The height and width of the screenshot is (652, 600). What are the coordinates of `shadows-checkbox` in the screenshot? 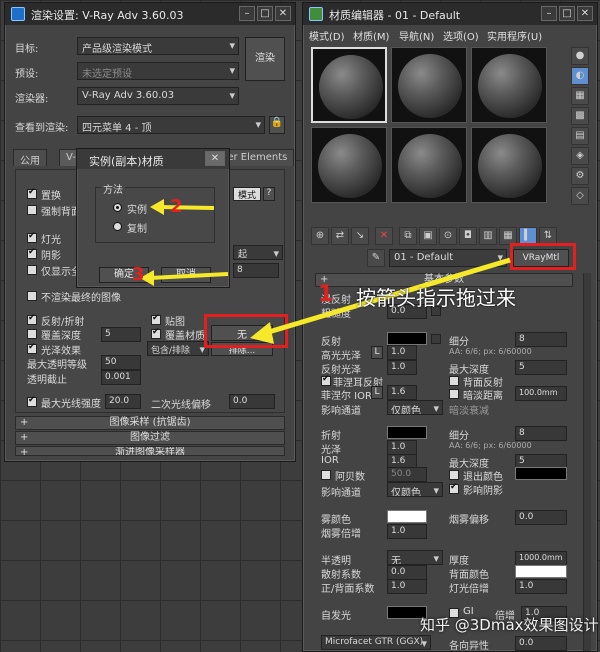 It's located at (32, 253).